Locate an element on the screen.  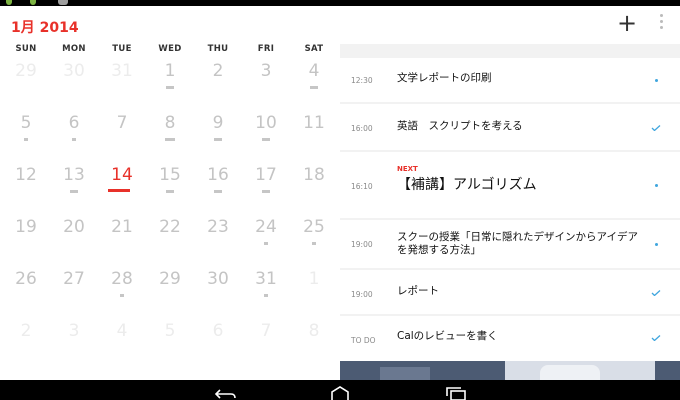
header-photo is located at coordinates (510, 370).